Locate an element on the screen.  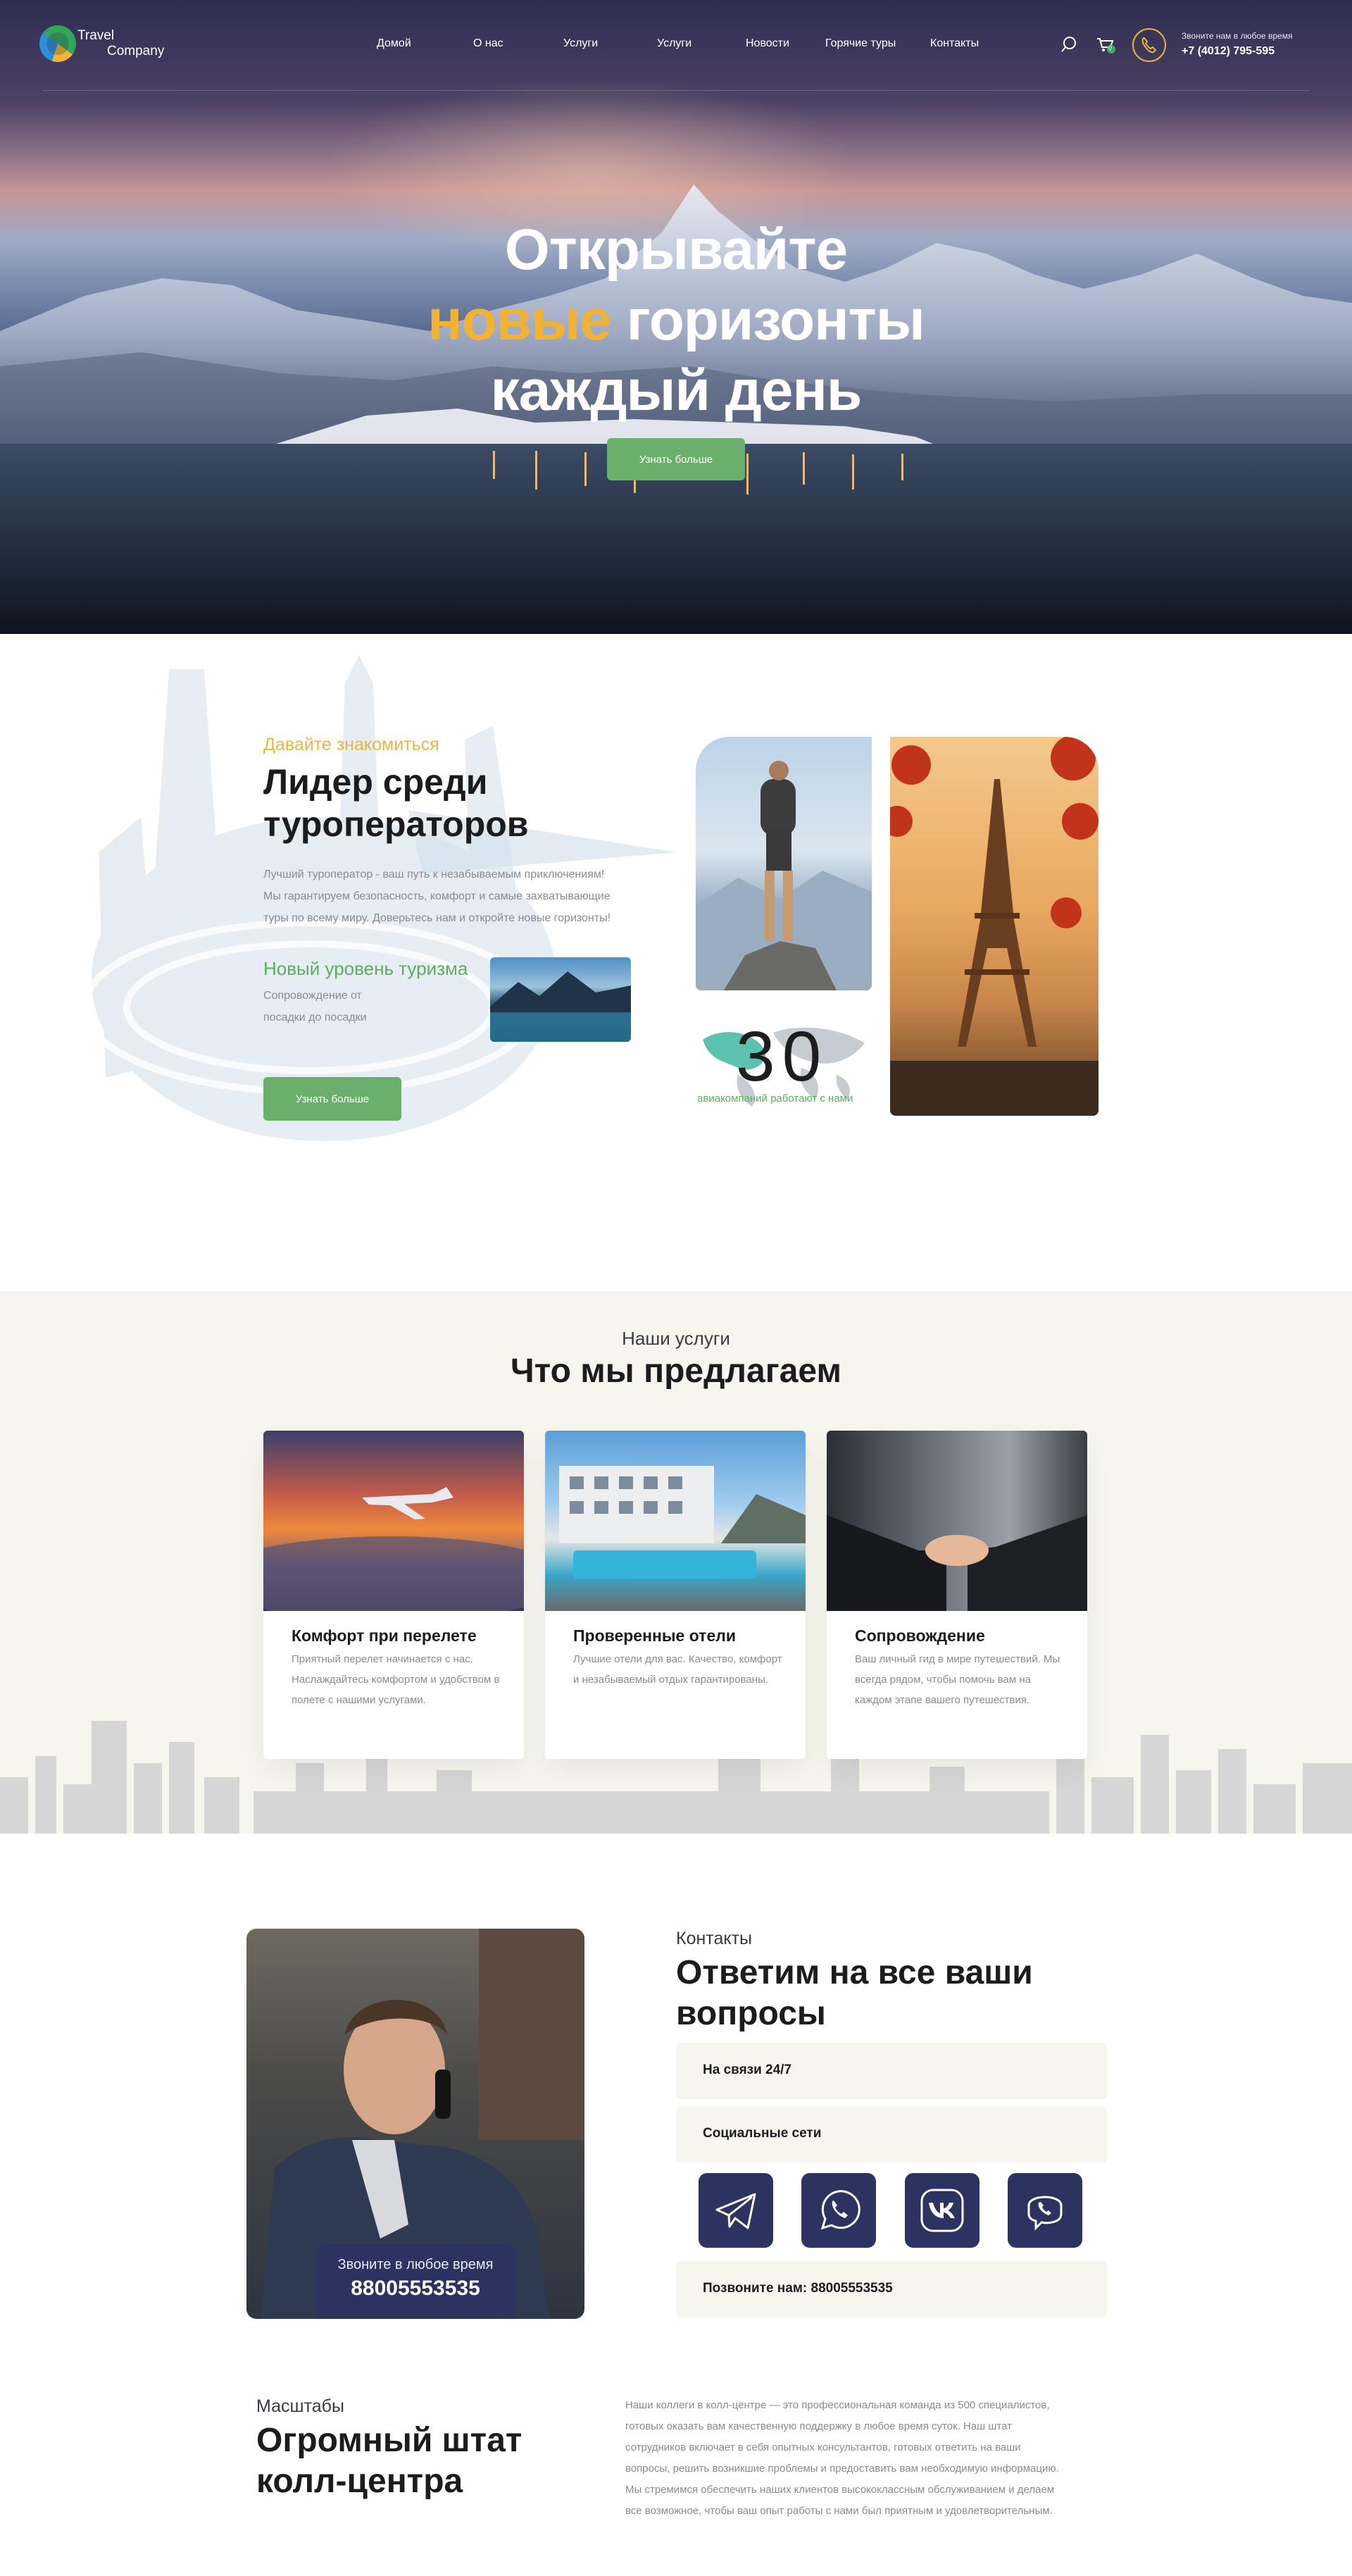
contact-row-socials: Социальные сети is located at coordinates (891, 2134).